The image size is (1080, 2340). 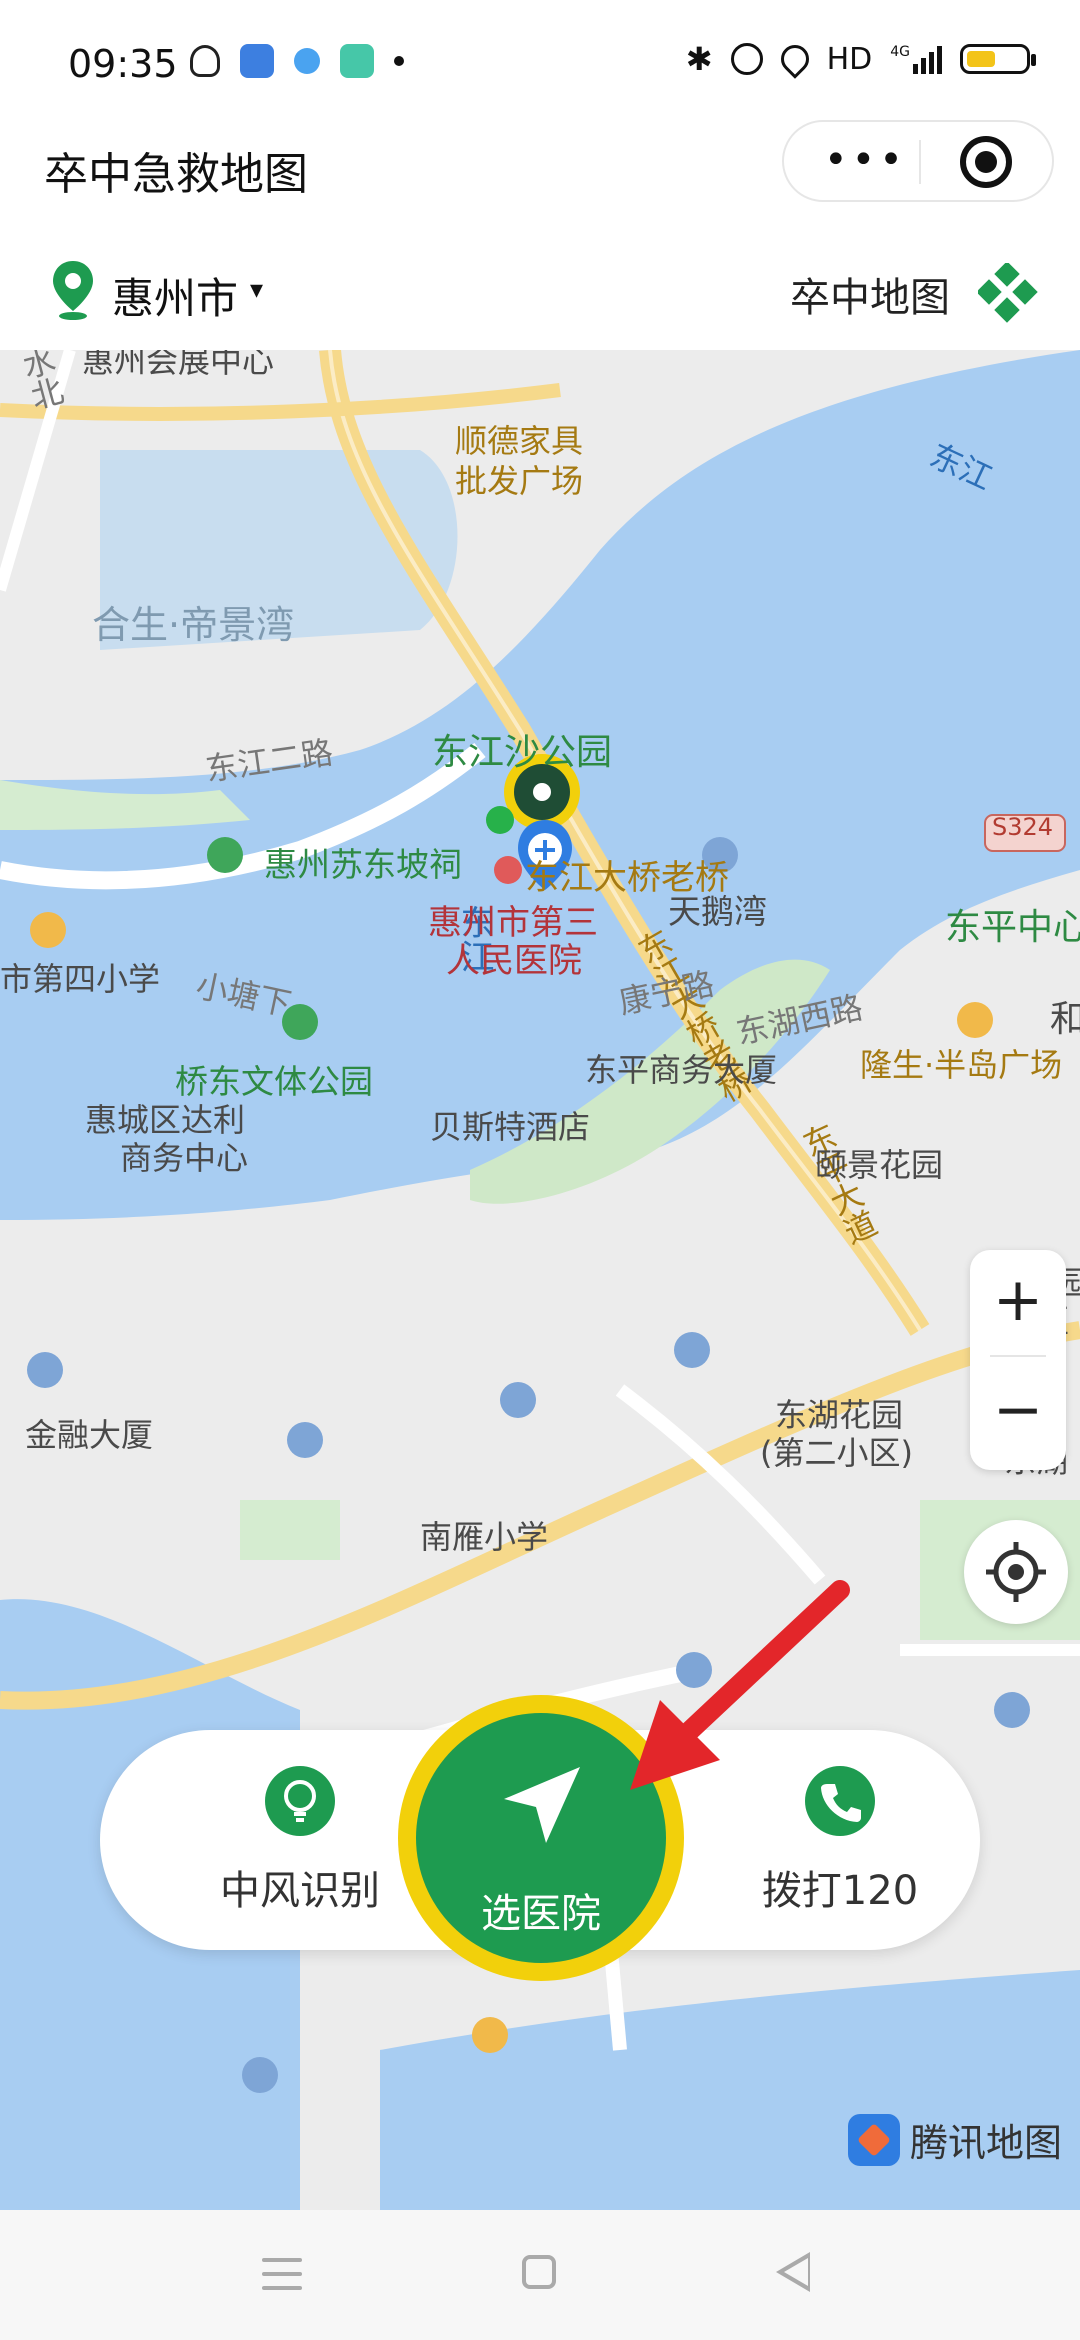 I want to click on zoom-control: + −, so click(x=1018, y=1360).